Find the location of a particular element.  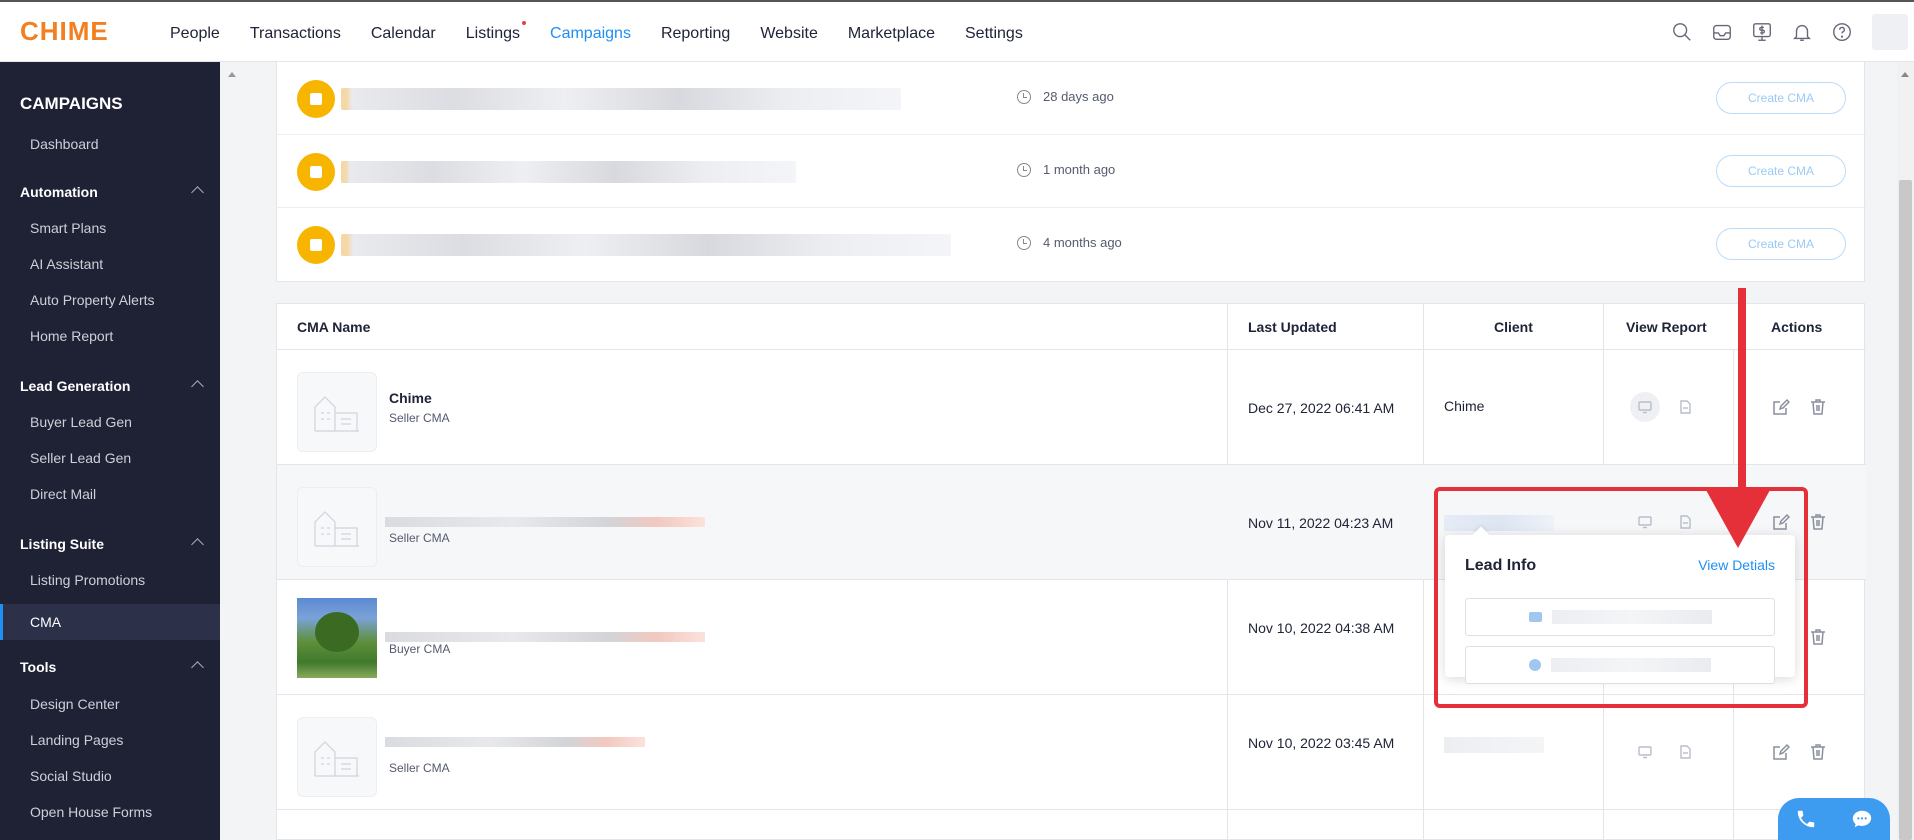

sidebar-item-smart-plans: Smart Plans is located at coordinates (110, 228).